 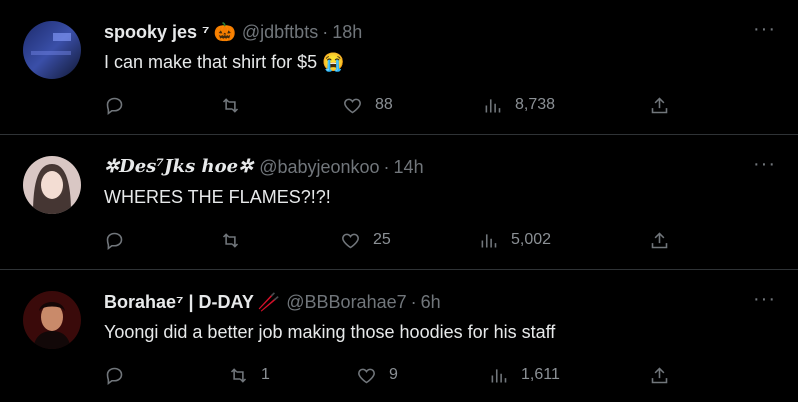 I want to click on views-count: 5,002, so click(x=531, y=239).